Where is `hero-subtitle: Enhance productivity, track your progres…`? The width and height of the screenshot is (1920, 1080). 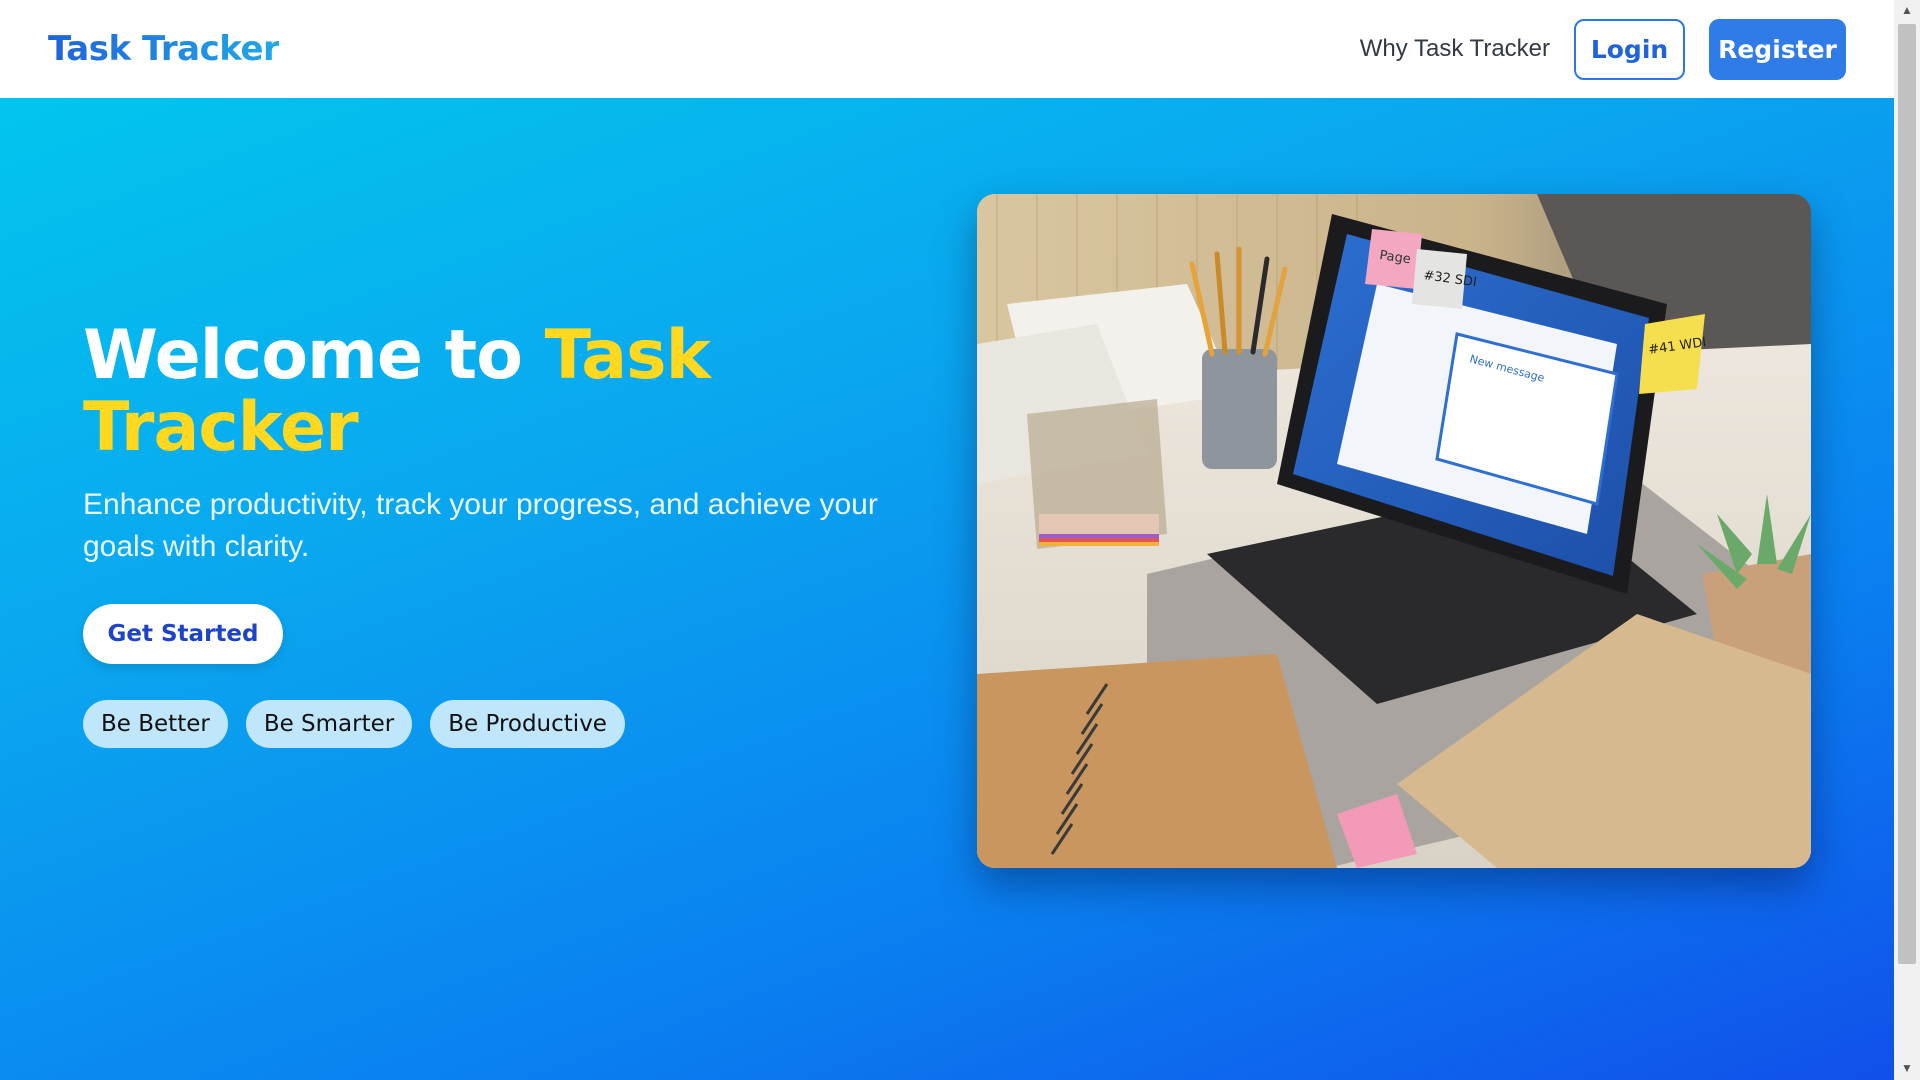
hero-subtitle: Enhance productivity, track your progres… is located at coordinates (480, 525).